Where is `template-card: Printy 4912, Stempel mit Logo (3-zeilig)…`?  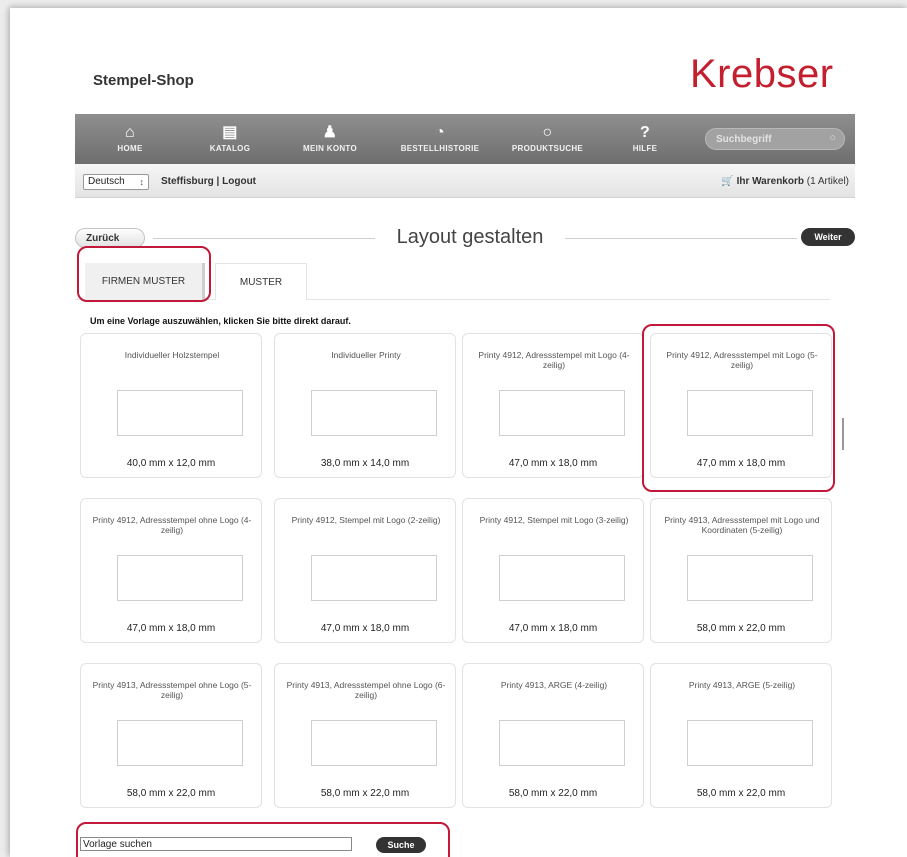
template-card: Printy 4912, Stempel mit Logo (3-zeilig)… is located at coordinates (553, 570).